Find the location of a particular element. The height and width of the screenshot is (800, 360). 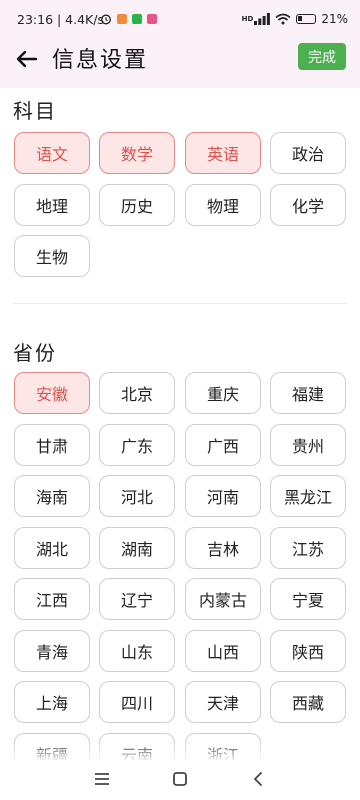

home-icon is located at coordinates (180, 779).